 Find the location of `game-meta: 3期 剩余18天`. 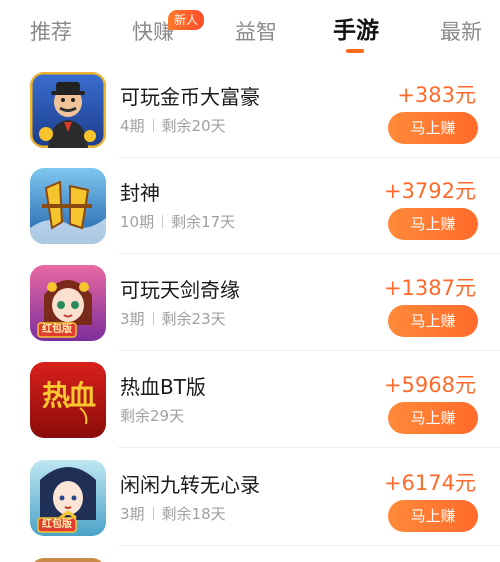

game-meta: 3期 剩余18天 is located at coordinates (173, 514).